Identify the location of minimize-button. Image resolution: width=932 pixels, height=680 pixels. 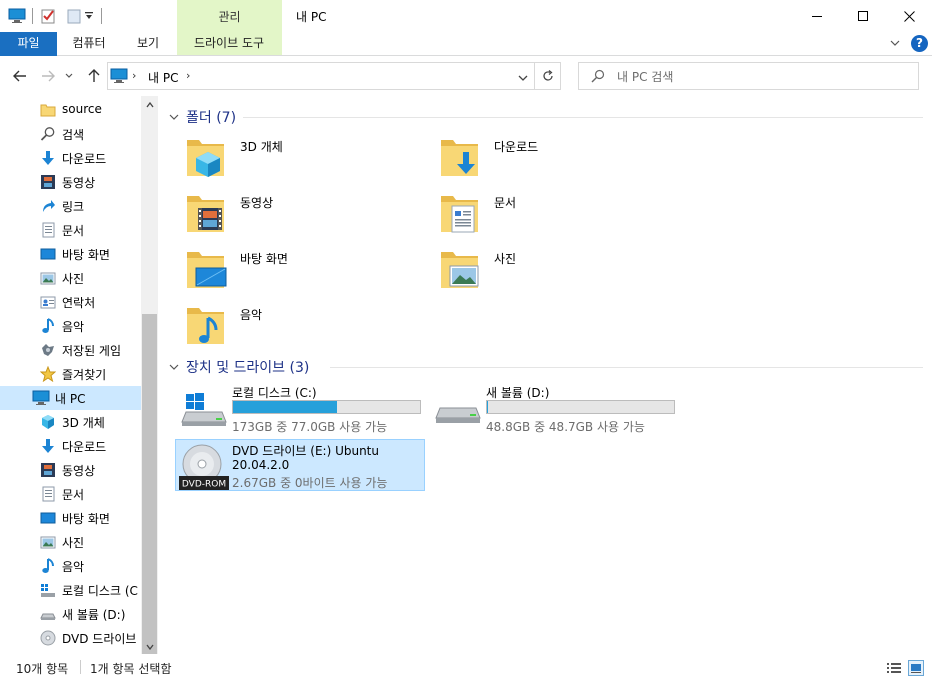
(817, 16).